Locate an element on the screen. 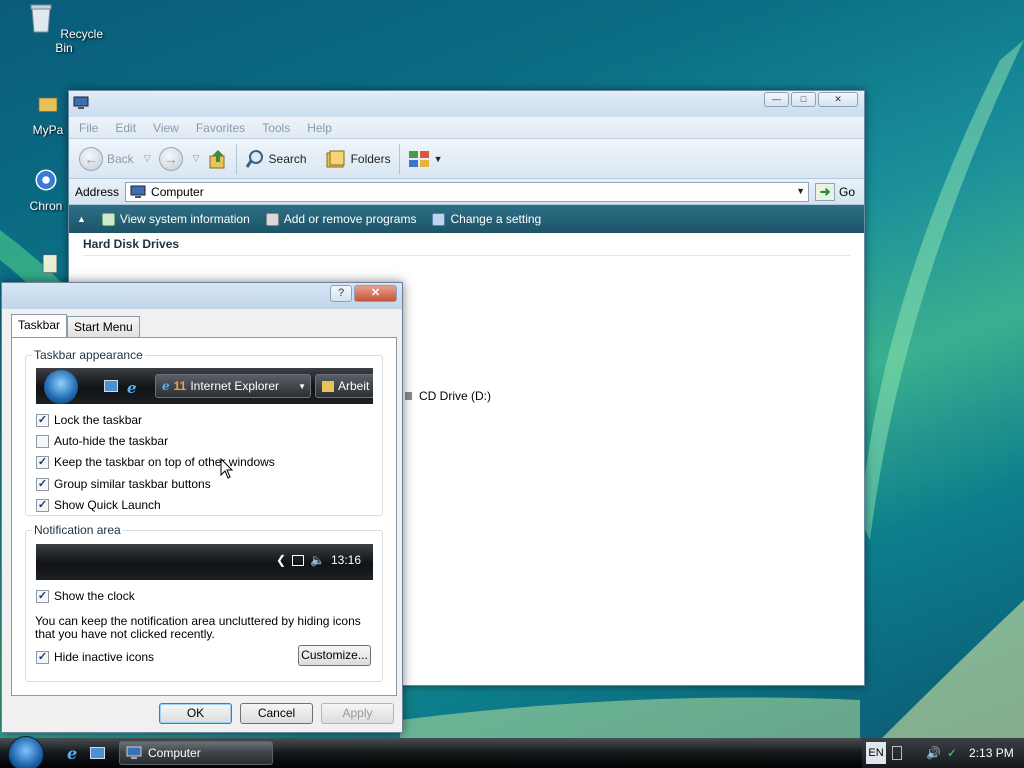 The image size is (1024, 768). close-button: ✕ is located at coordinates (838, 99).